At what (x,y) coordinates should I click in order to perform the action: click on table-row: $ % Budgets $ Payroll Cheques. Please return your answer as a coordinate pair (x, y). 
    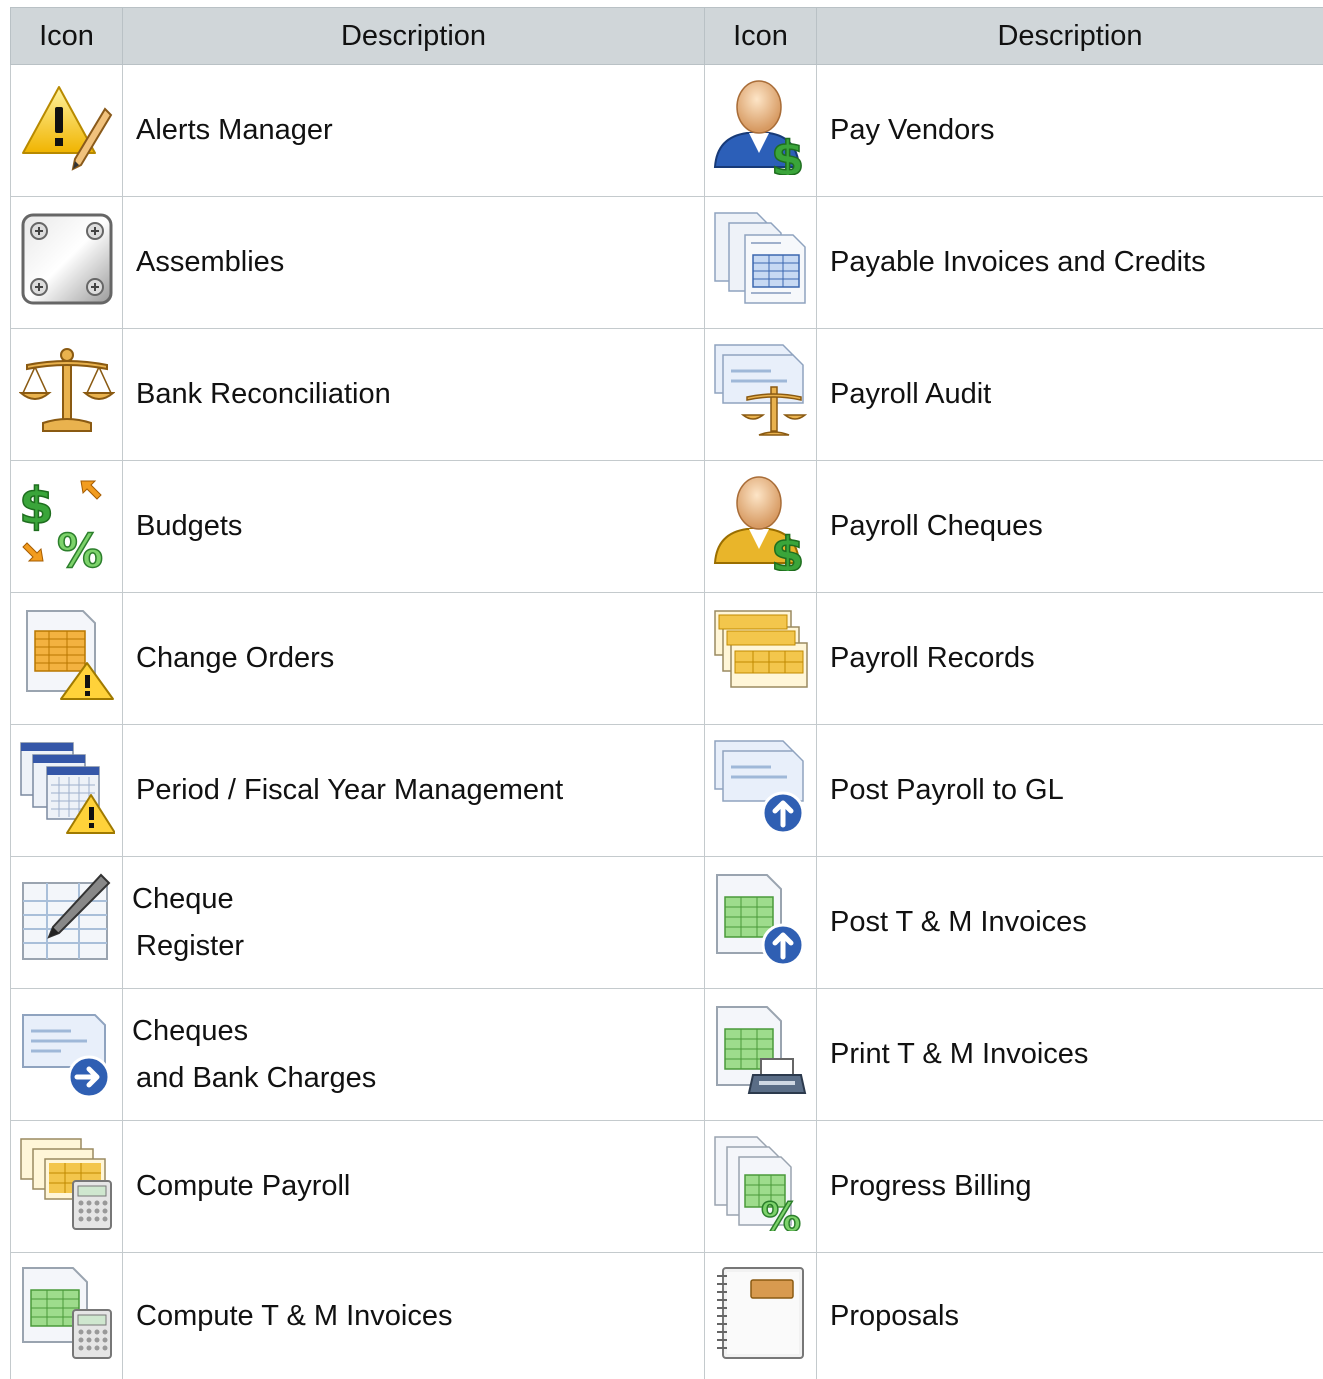
    Looking at the image, I should click on (667, 527).